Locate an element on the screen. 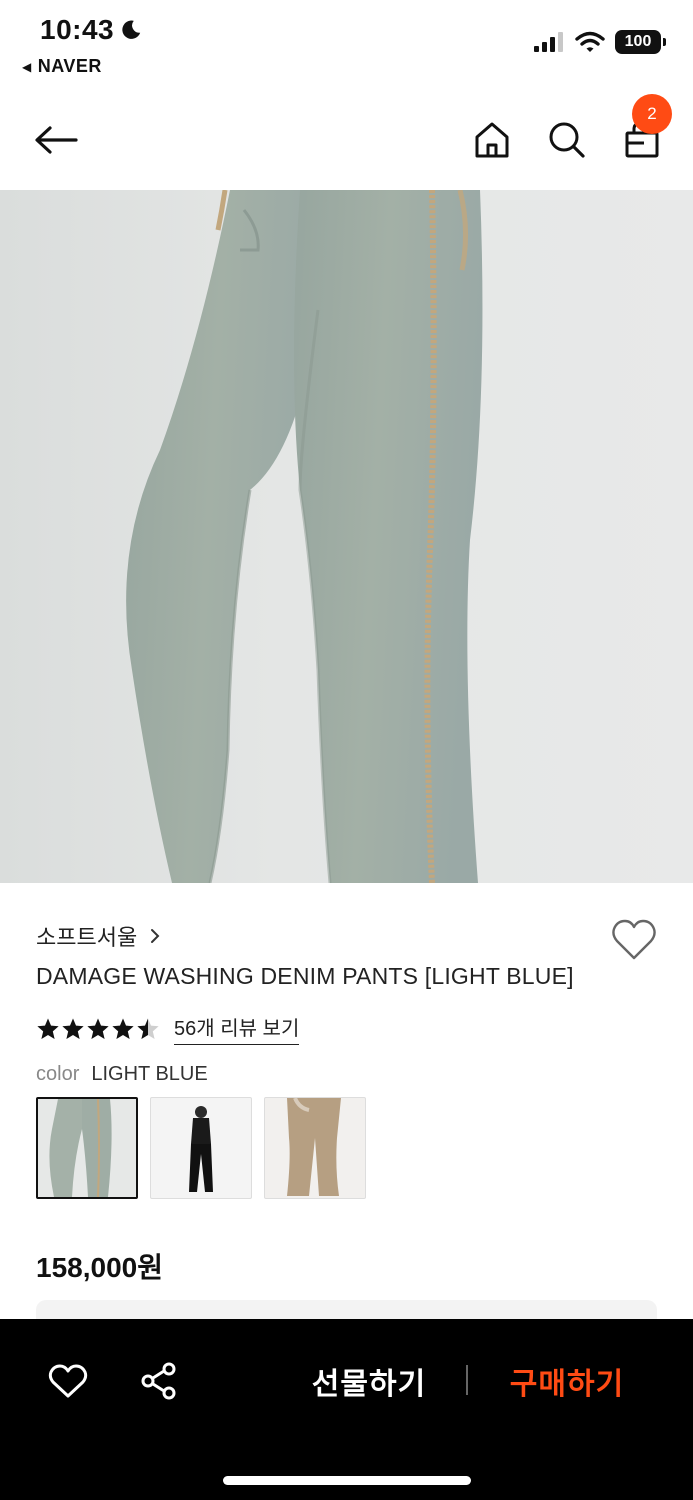 Image resolution: width=693 pixels, height=1500 pixels. star-rating is located at coordinates (98, 1029).